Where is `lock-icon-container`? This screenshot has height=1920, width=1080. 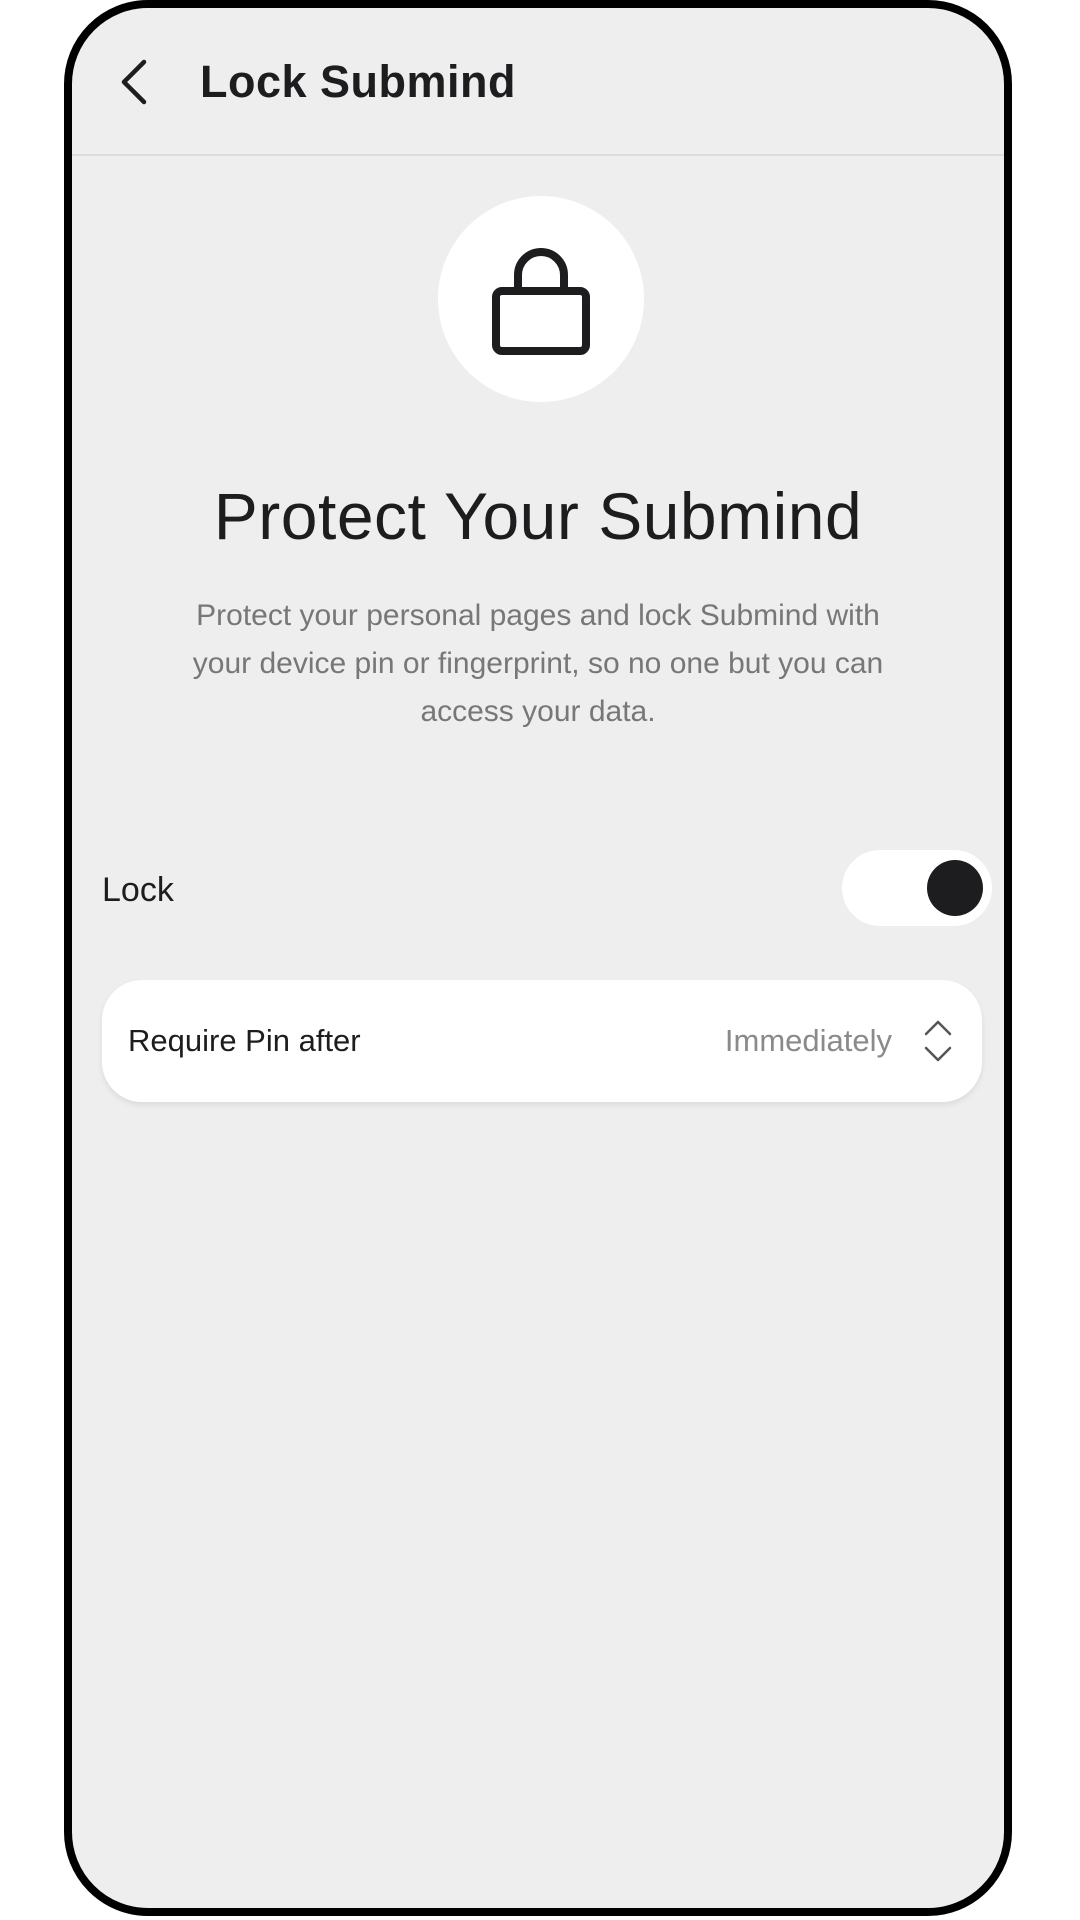 lock-icon-container is located at coordinates (541, 299).